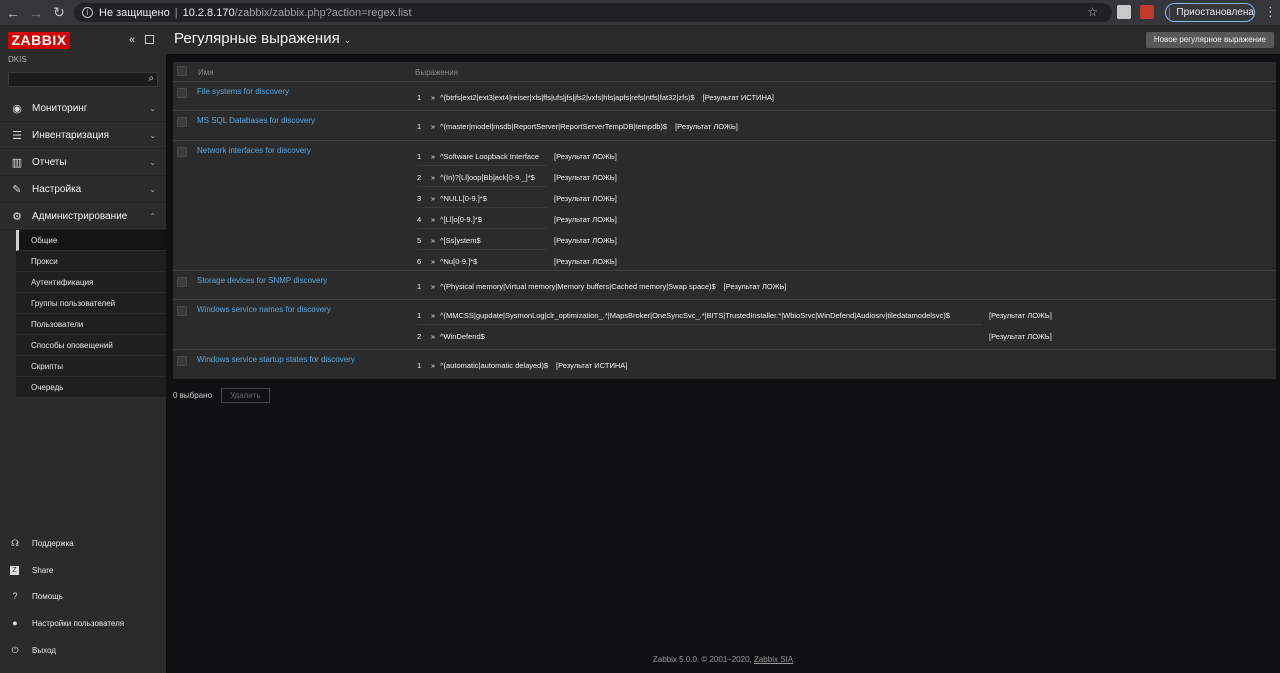 The height and width of the screenshot is (673, 1280). What do you see at coordinates (91, 324) in the screenshot?
I see `submenu-users: Пользователи` at bounding box center [91, 324].